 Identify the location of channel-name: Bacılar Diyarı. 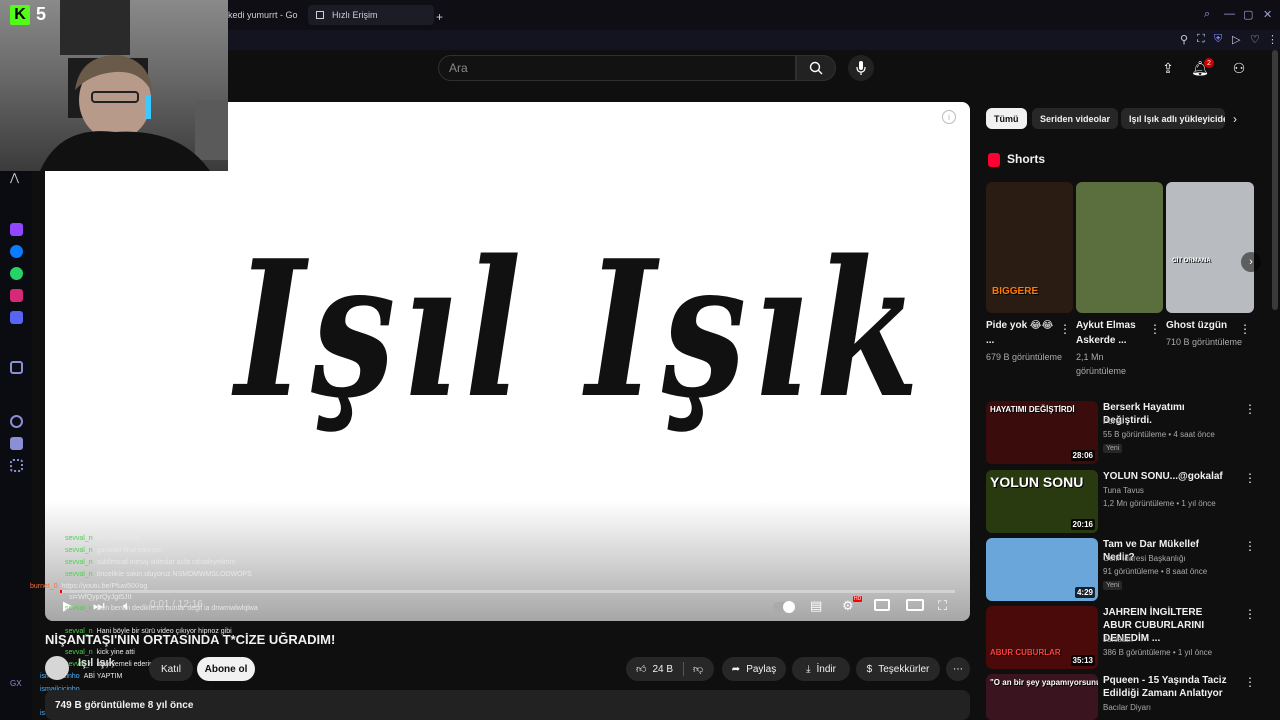
(1127, 707).